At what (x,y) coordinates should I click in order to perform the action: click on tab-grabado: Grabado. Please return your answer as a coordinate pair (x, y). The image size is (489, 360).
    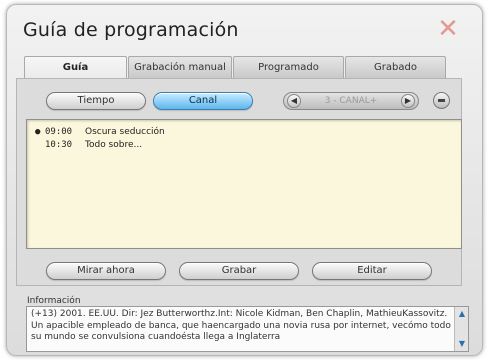
    Looking at the image, I should click on (395, 67).